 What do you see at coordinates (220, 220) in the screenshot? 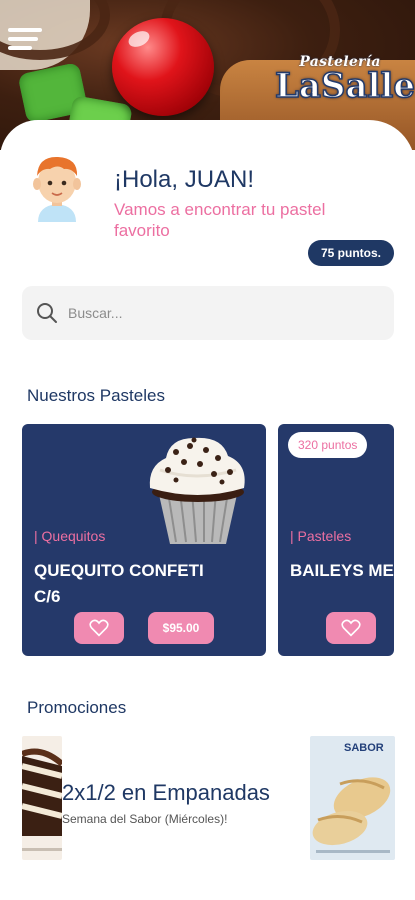
I see `greeting-subtitle: Vamos a encontrar tu pastel favorito` at bounding box center [220, 220].